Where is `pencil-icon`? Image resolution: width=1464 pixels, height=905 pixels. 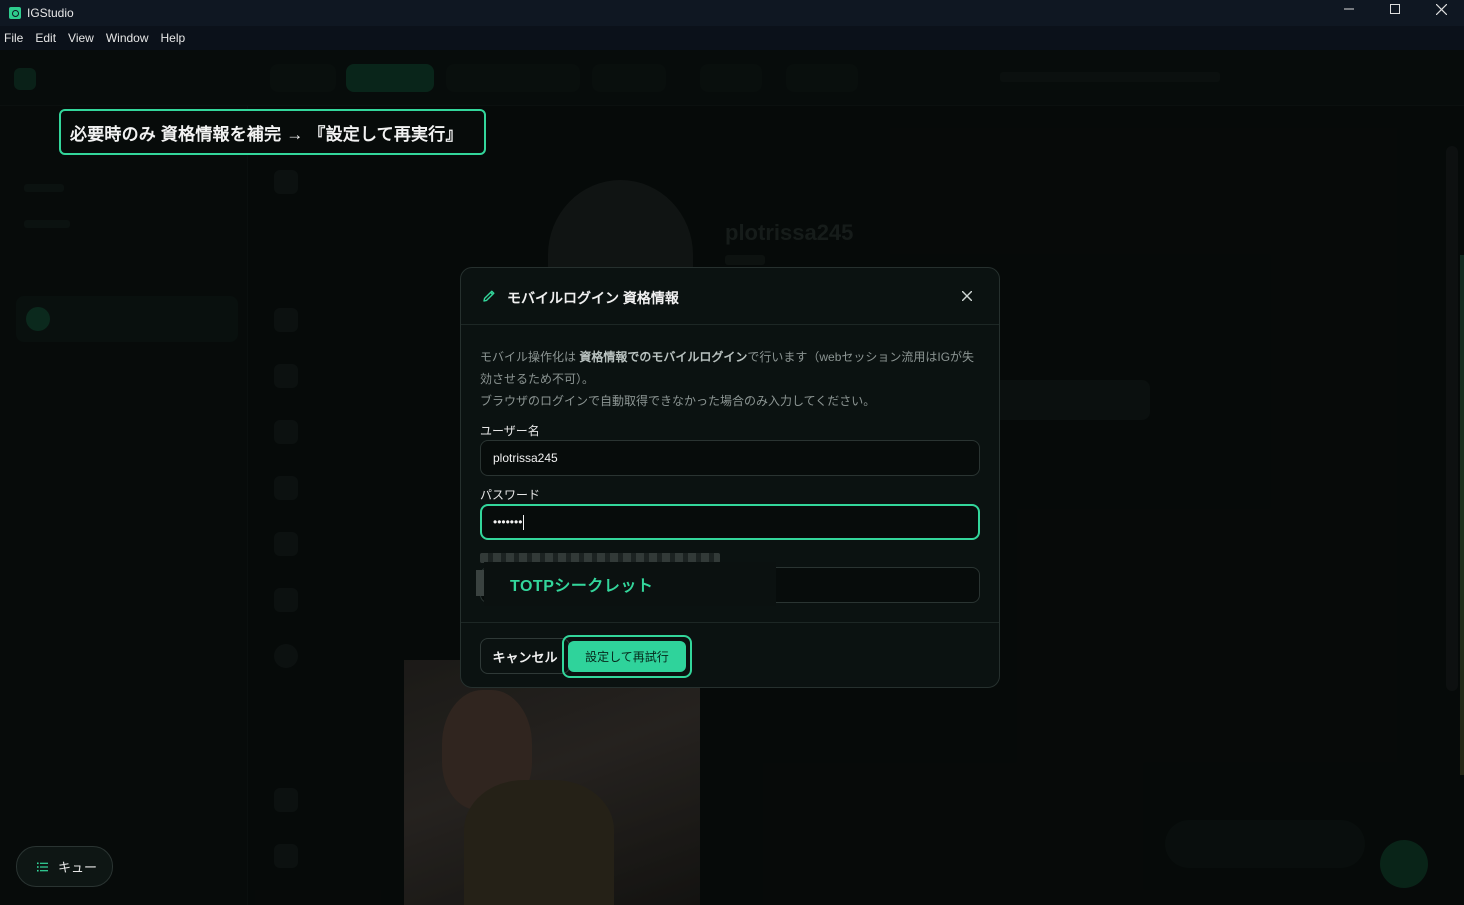 pencil-icon is located at coordinates (489, 296).